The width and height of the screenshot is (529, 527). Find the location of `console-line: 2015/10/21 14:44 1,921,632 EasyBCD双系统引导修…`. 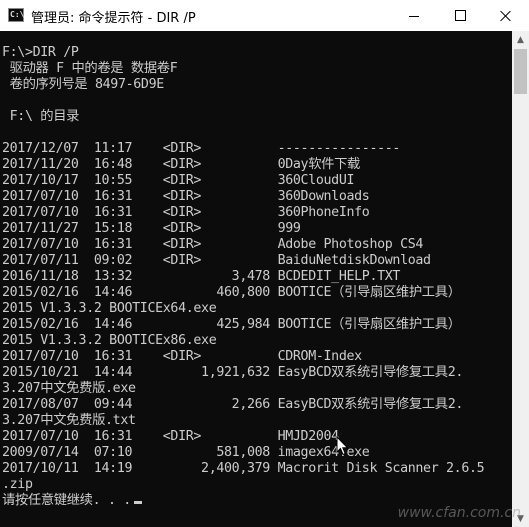

console-line: 2015/10/21 14:44 1,921,632 EasyBCD双系统引导修… is located at coordinates (233, 372).